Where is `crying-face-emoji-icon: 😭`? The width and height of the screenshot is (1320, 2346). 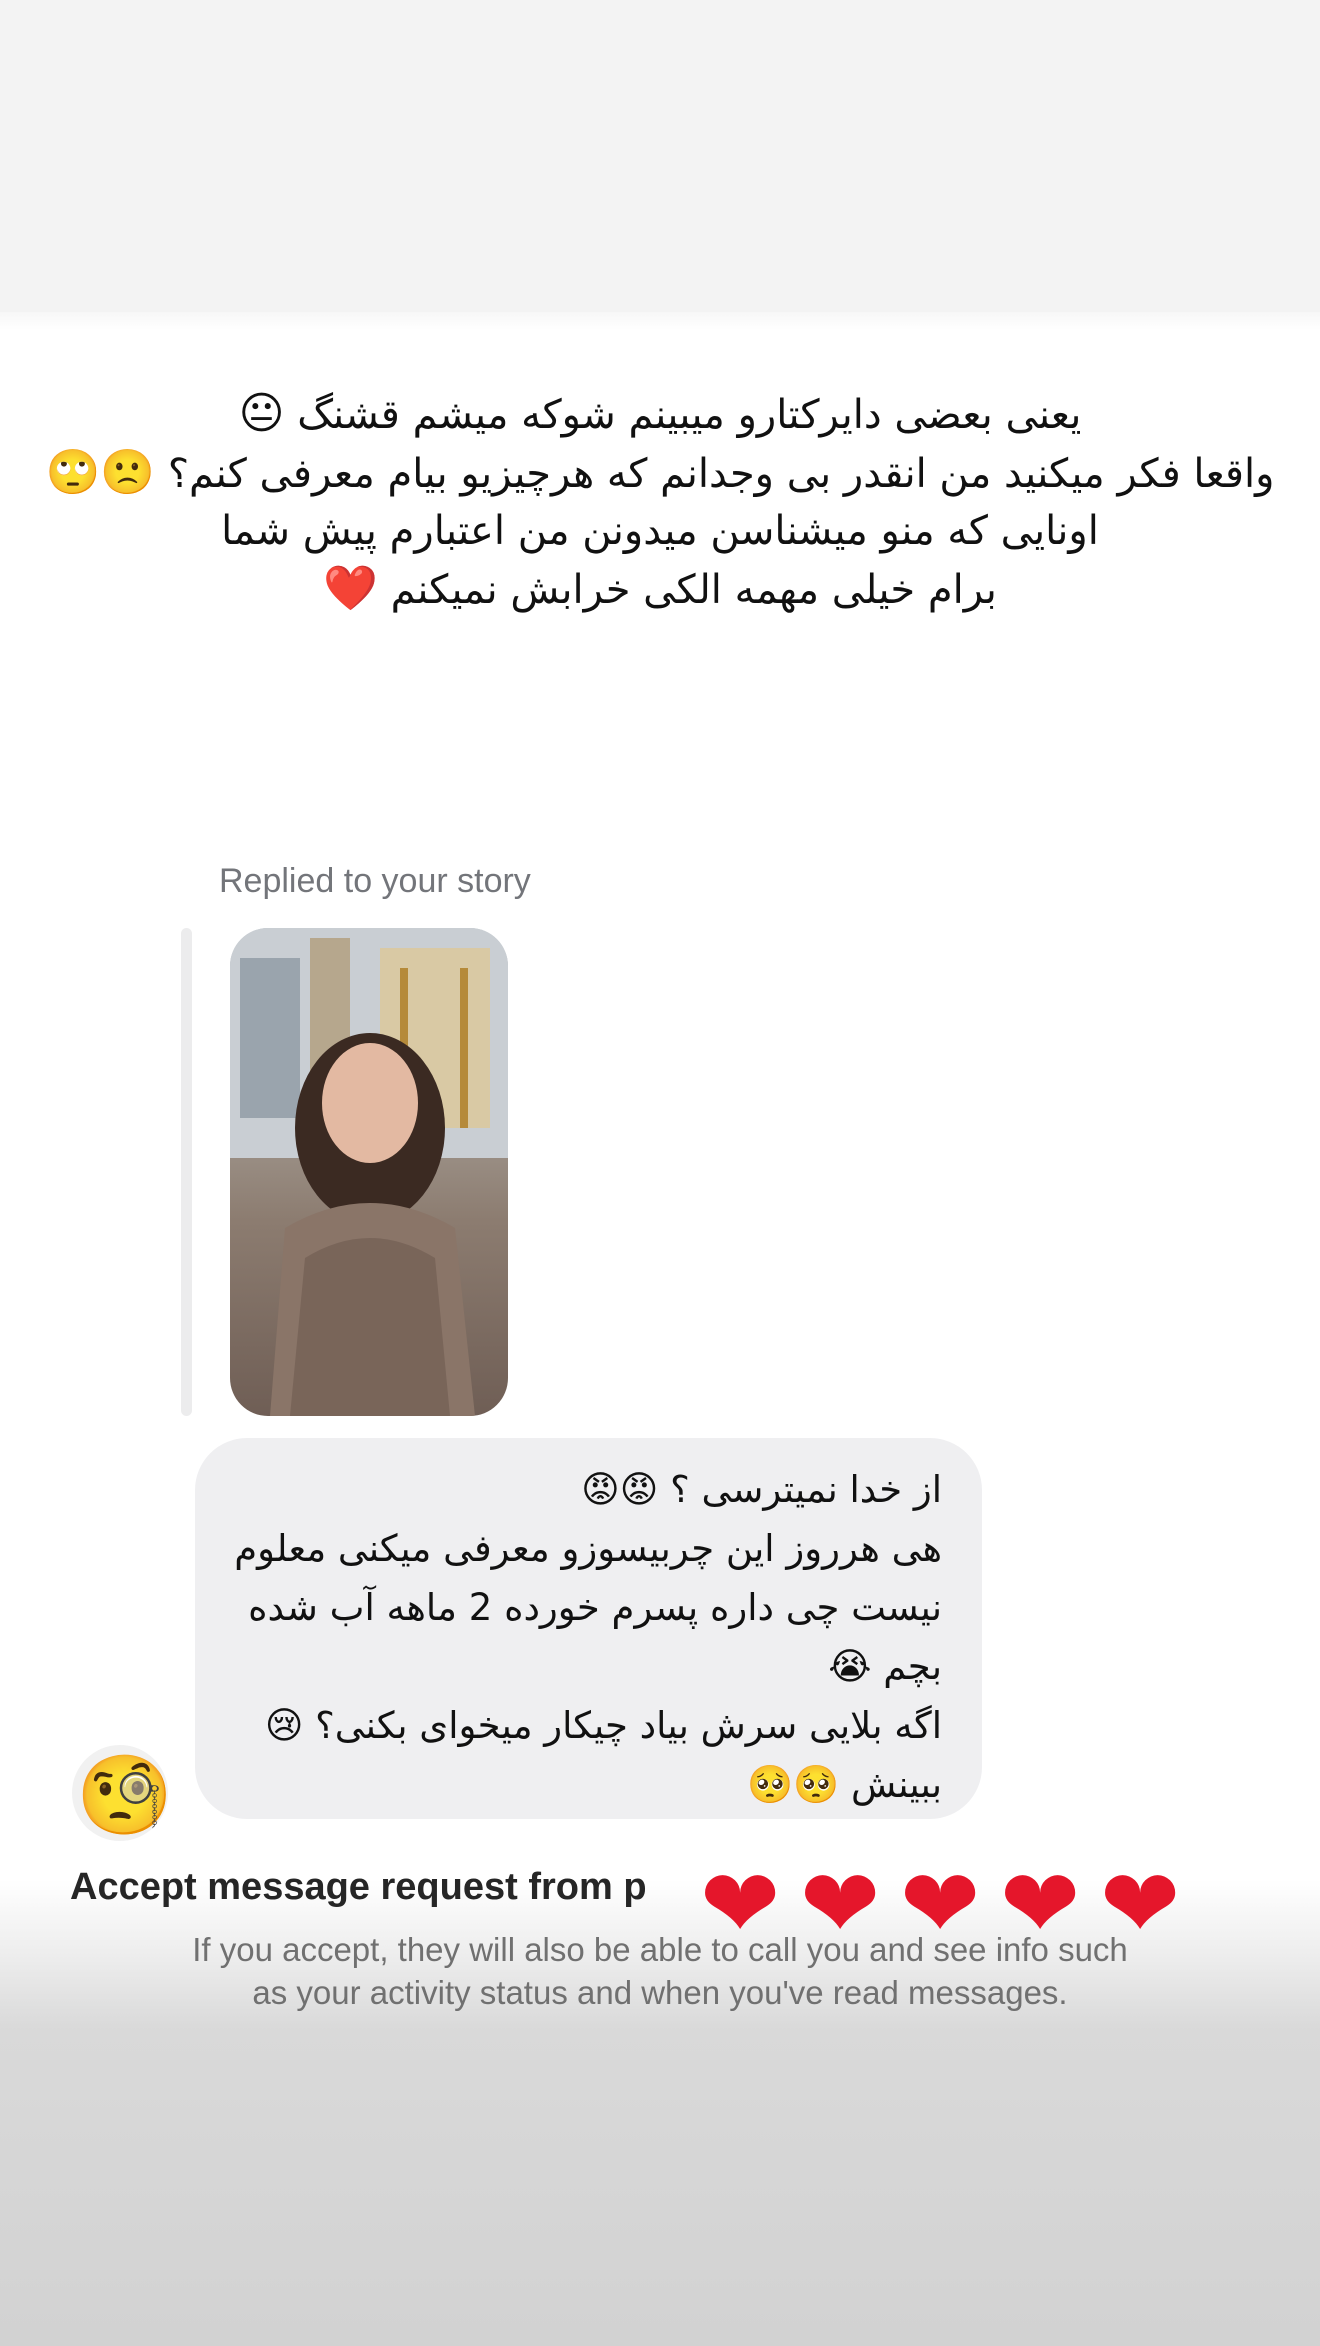
crying-face-emoji-icon: 😭 is located at coordinates (850, 1666).